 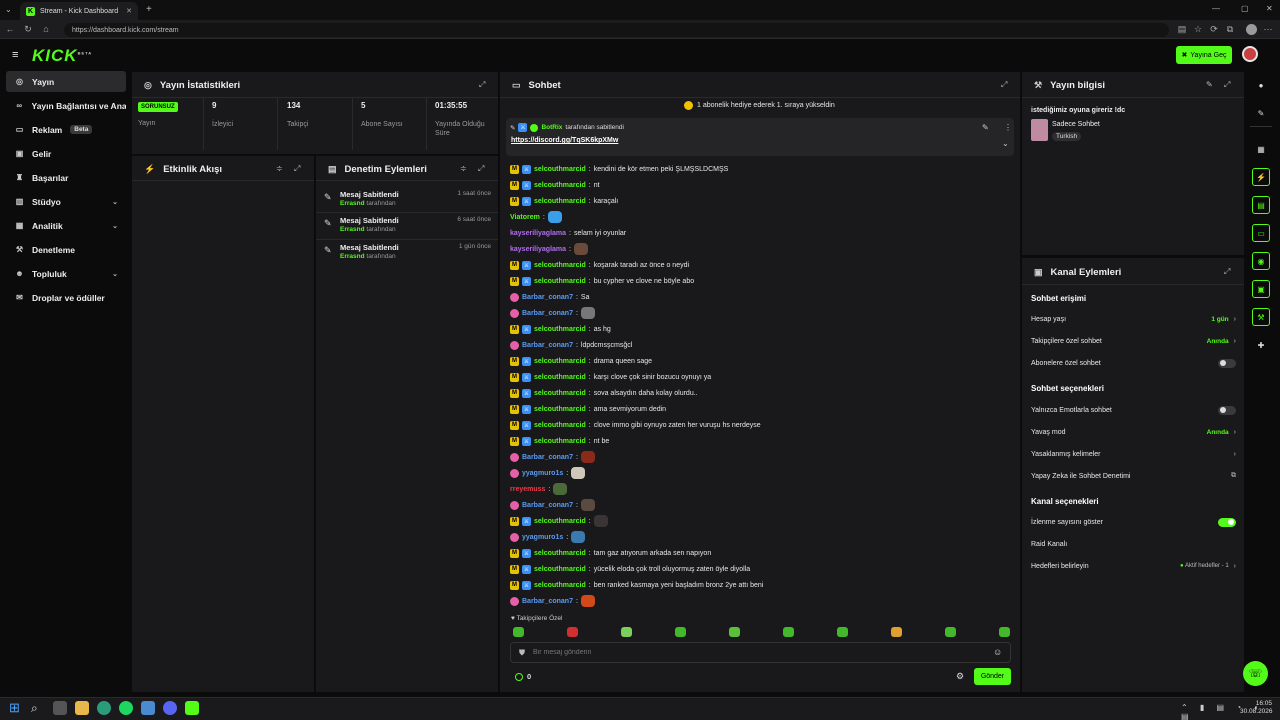 I want to click on stats-icon: ▦, so click(x=1261, y=149).